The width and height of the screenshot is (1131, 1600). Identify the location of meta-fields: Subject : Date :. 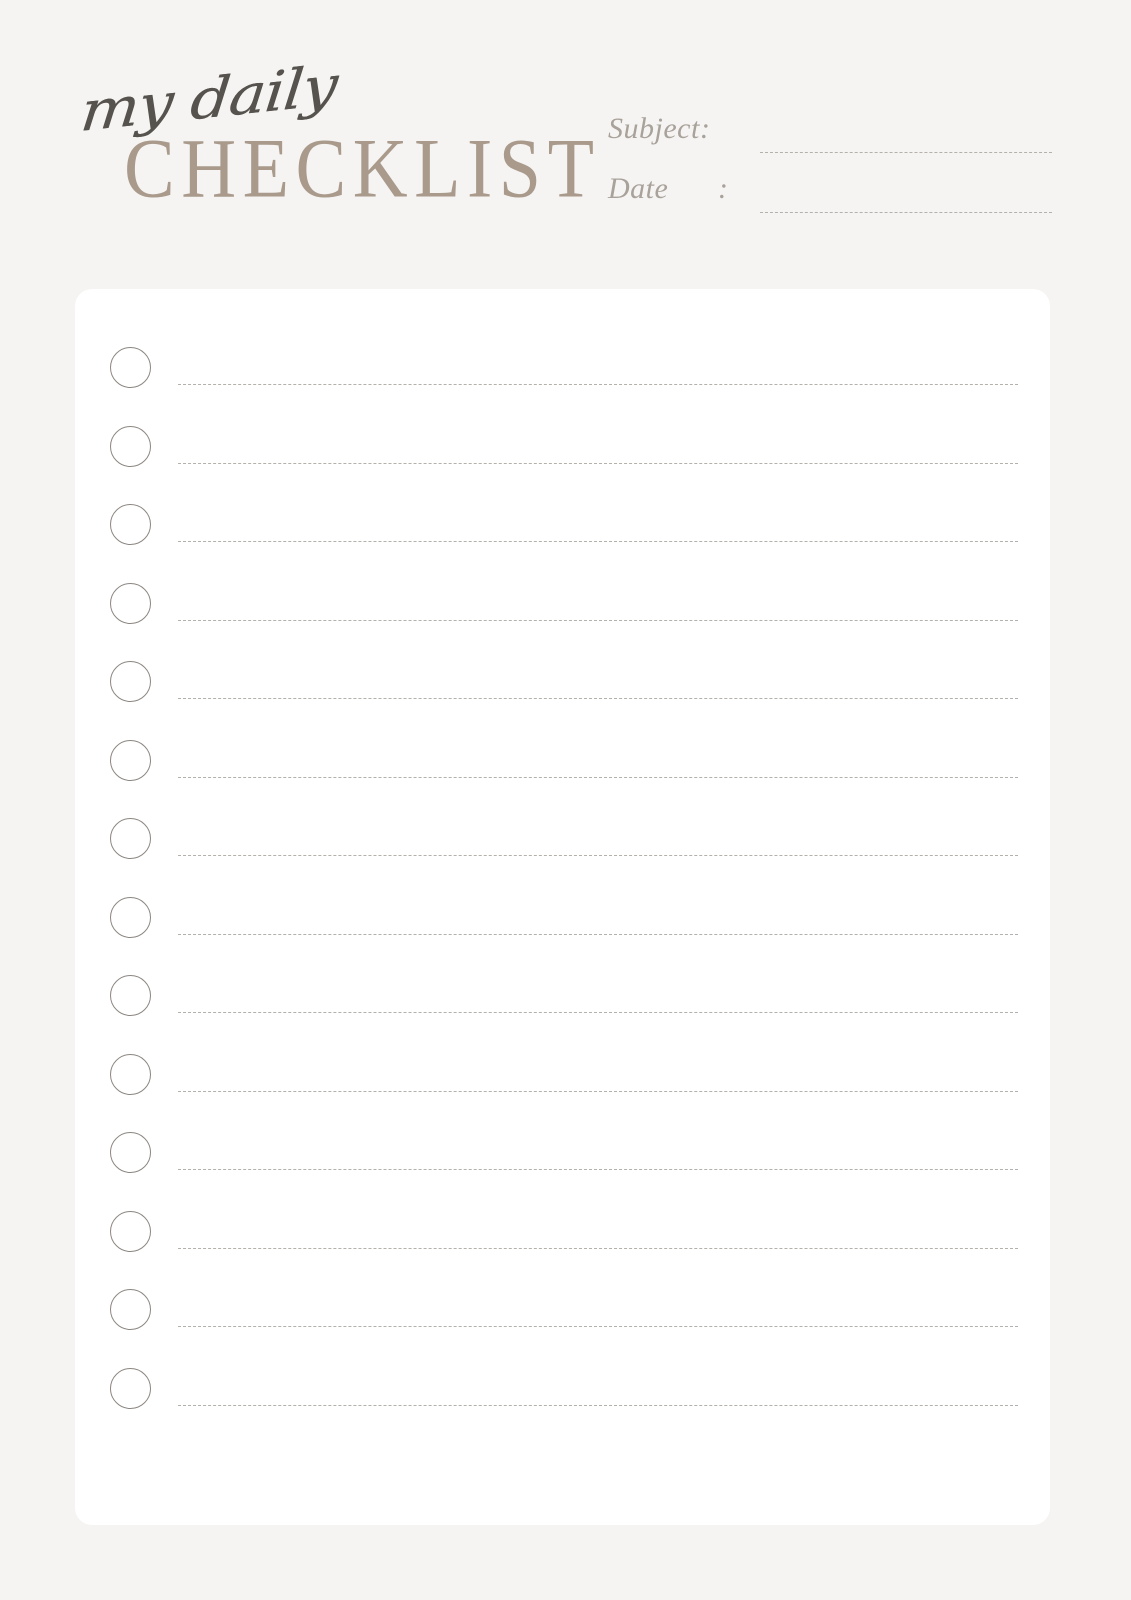
(833, 172).